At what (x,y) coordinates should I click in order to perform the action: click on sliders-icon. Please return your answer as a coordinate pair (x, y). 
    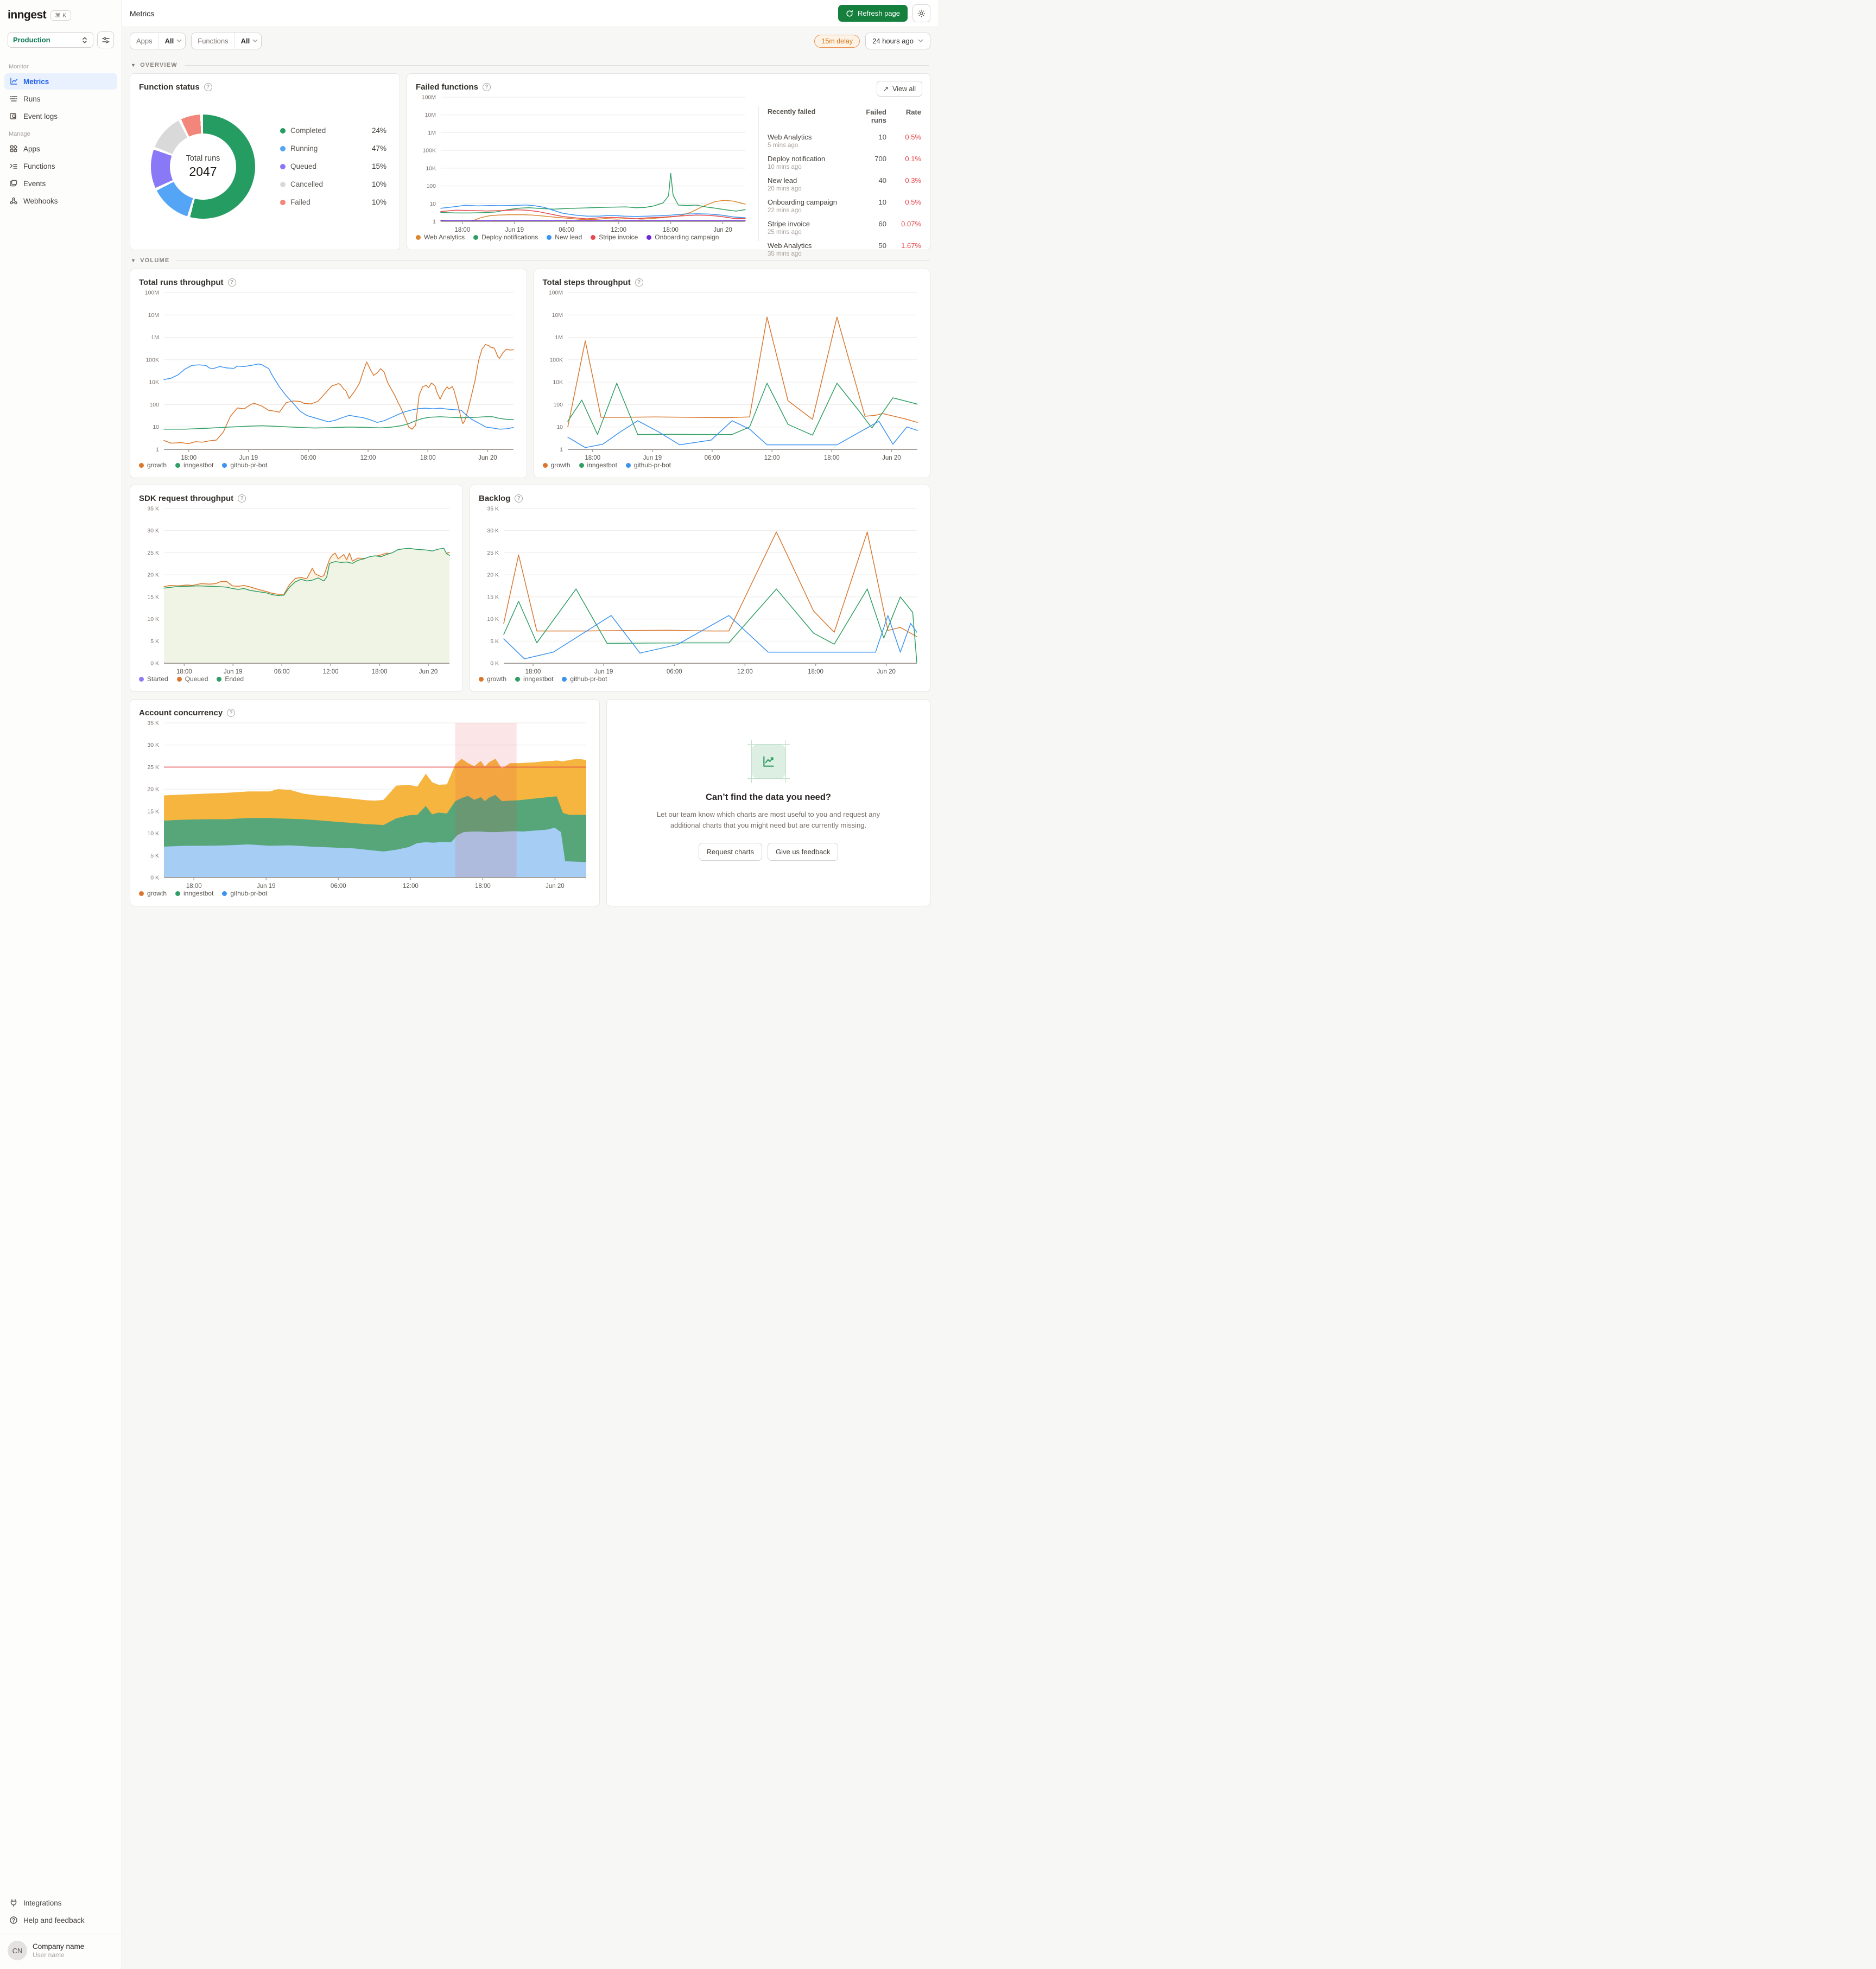
    Looking at the image, I should click on (106, 39).